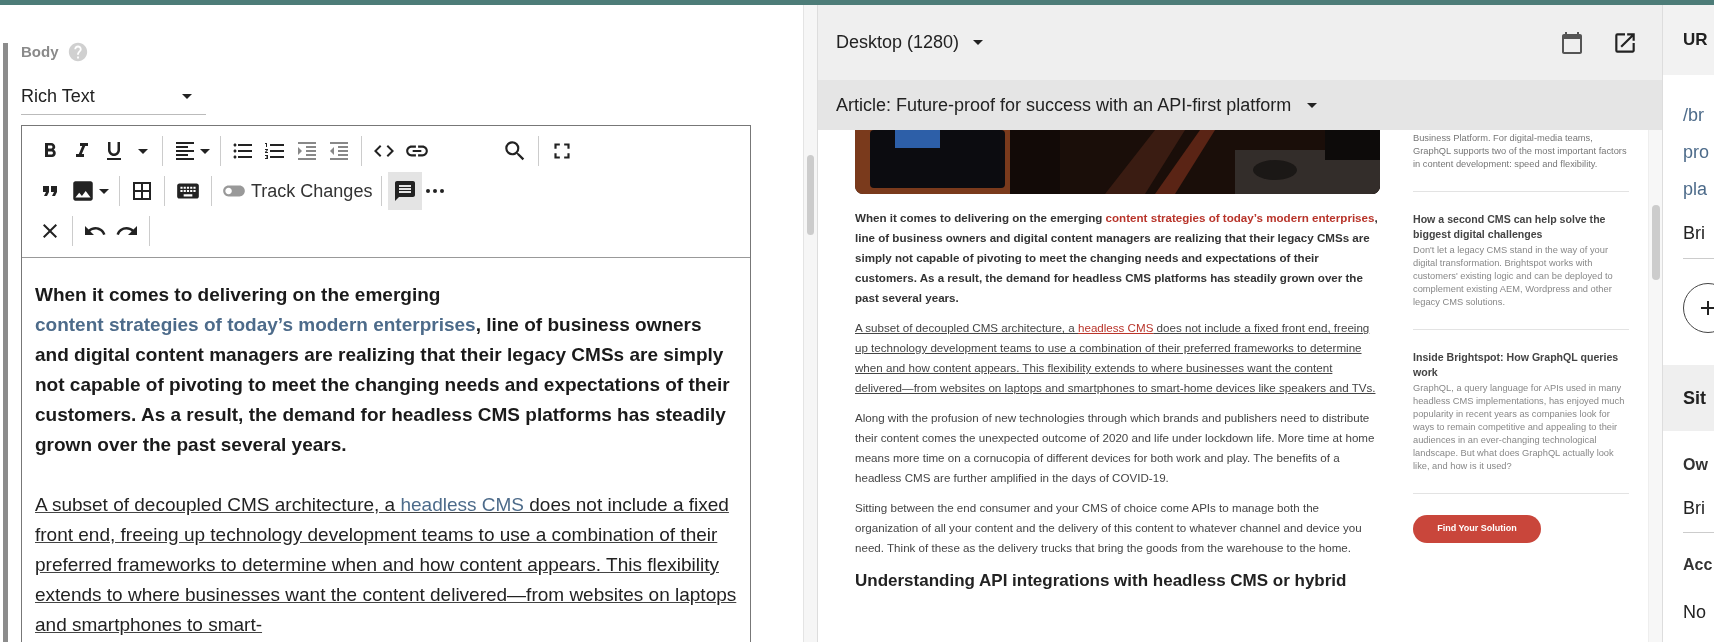 The image size is (1714, 642). Describe the element at coordinates (1698, 565) in the screenshot. I see `field-label: Acc` at that location.